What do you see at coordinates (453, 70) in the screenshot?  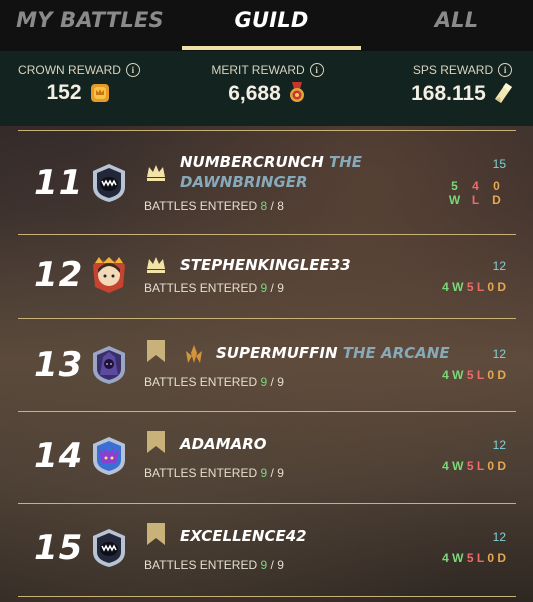 I see `sps-reward-label: SPS REWARD` at bounding box center [453, 70].